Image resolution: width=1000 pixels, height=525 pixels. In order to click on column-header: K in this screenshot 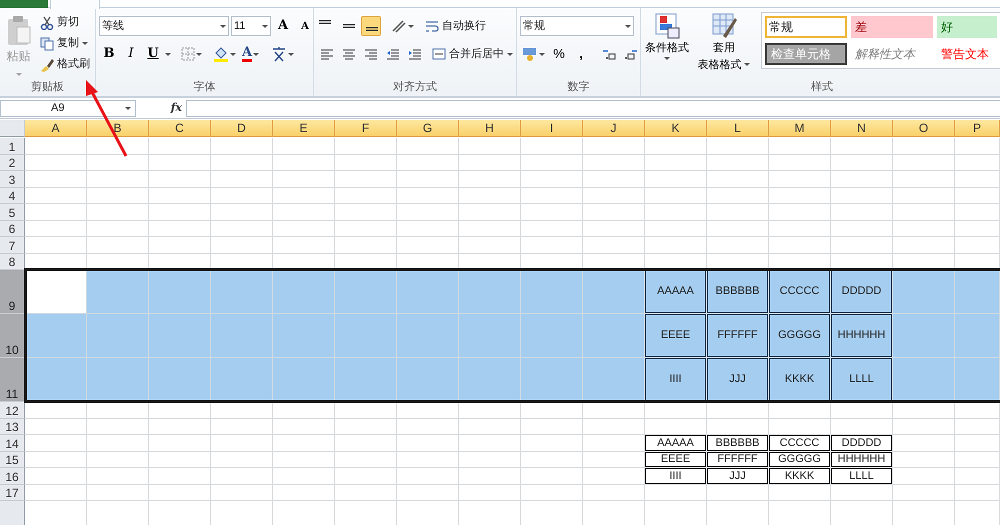, I will do `click(676, 128)`.